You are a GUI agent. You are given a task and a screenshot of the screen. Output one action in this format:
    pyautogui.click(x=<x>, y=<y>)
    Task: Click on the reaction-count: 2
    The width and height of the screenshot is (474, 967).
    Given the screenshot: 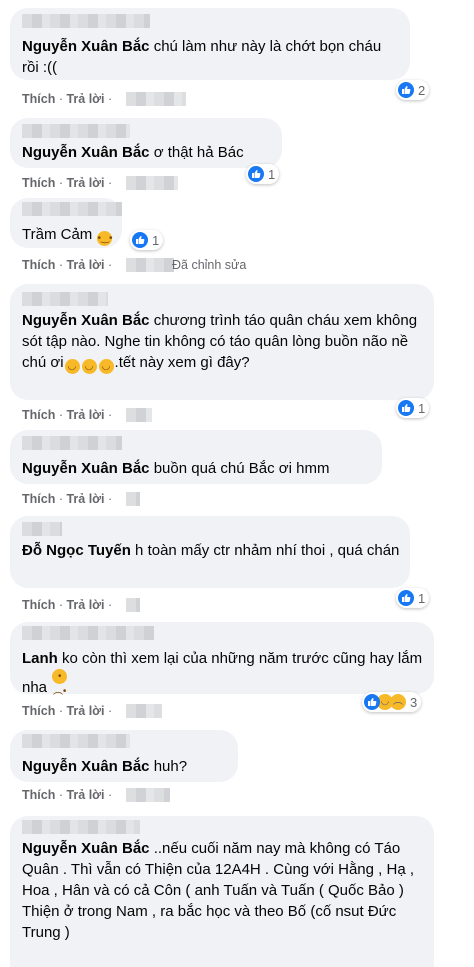 What is the action you would take?
    pyautogui.click(x=422, y=90)
    